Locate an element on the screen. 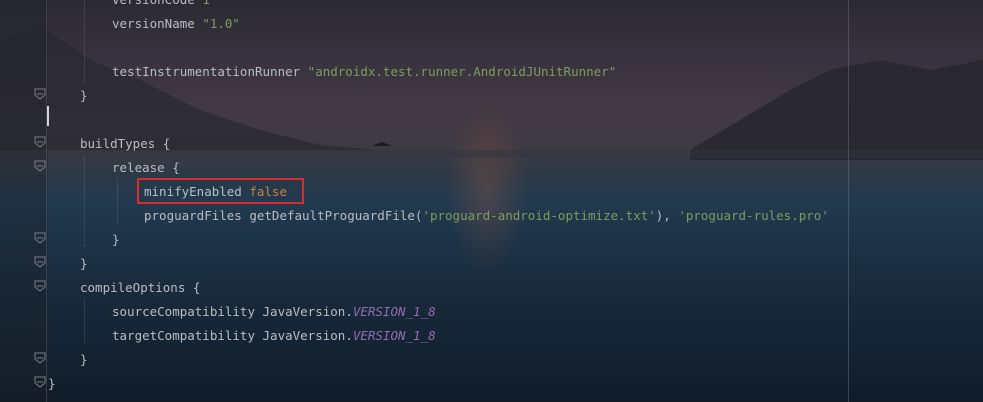 The image size is (983, 402). code-line-release: release { is located at coordinates (146, 168).